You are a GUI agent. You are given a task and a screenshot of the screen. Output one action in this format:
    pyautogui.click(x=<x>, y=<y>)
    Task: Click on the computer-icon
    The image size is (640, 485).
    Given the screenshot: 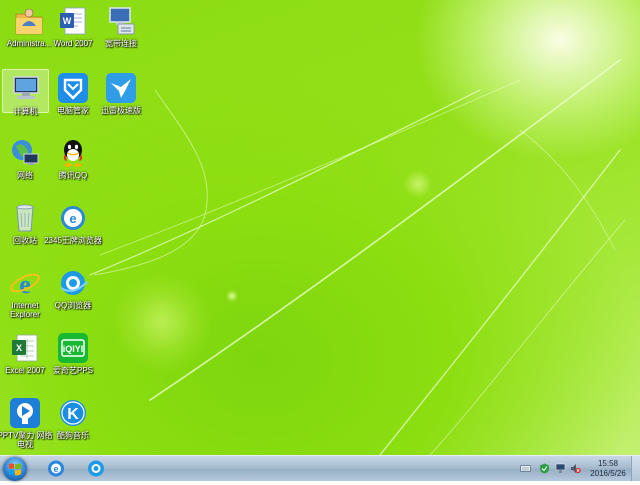 What is the action you would take?
    pyautogui.click(x=26, y=89)
    